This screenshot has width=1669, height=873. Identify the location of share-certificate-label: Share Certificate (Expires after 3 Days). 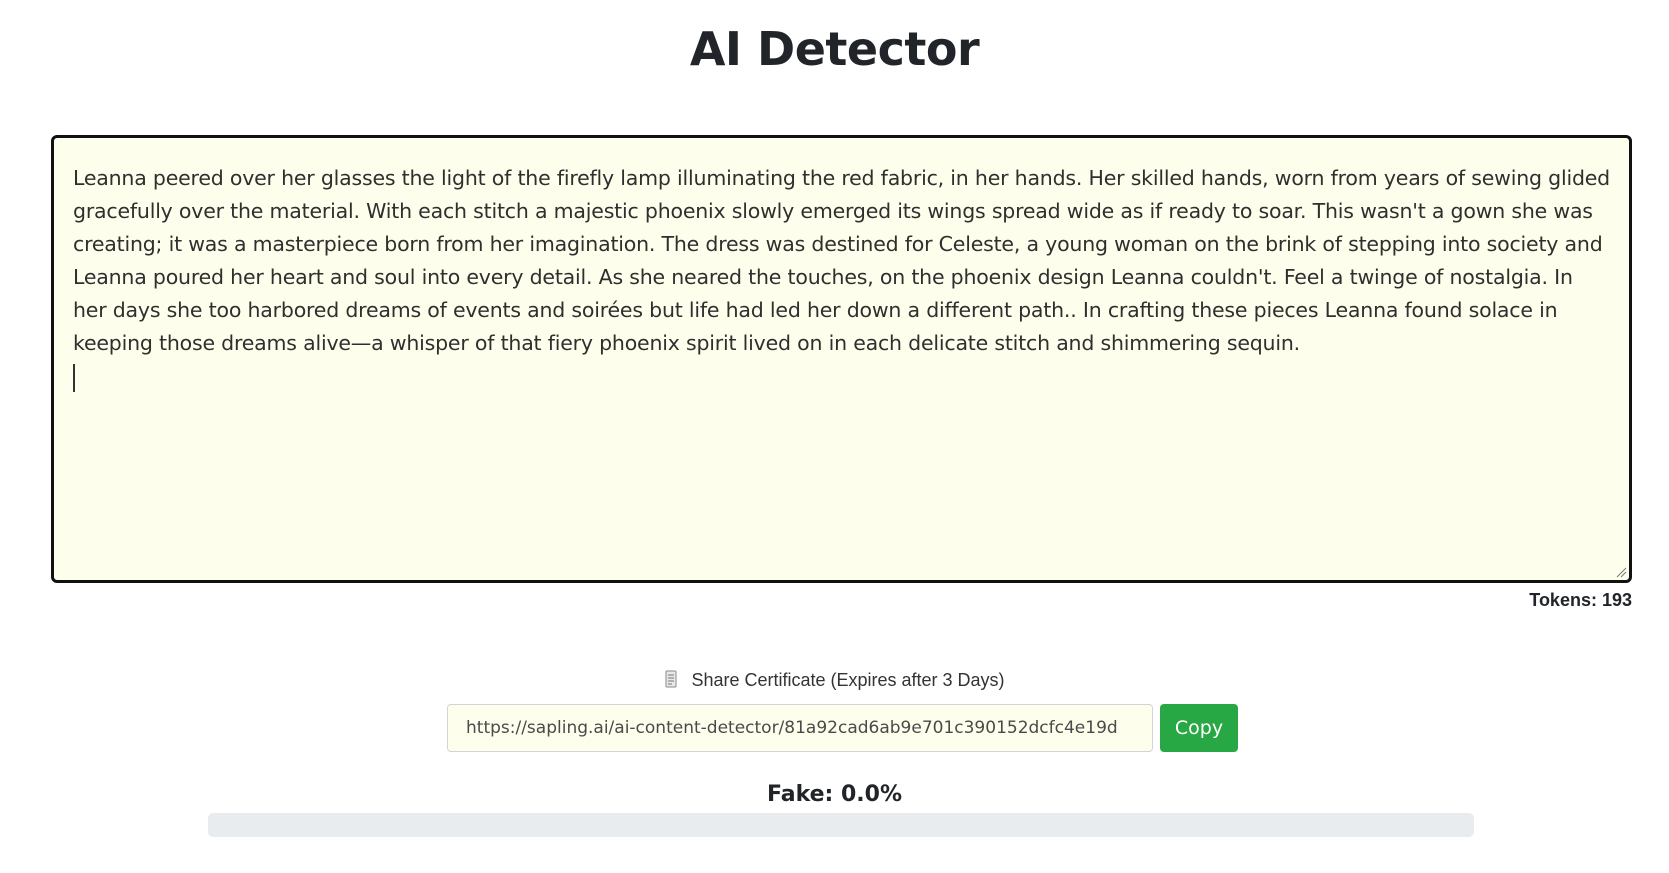
(834, 681).